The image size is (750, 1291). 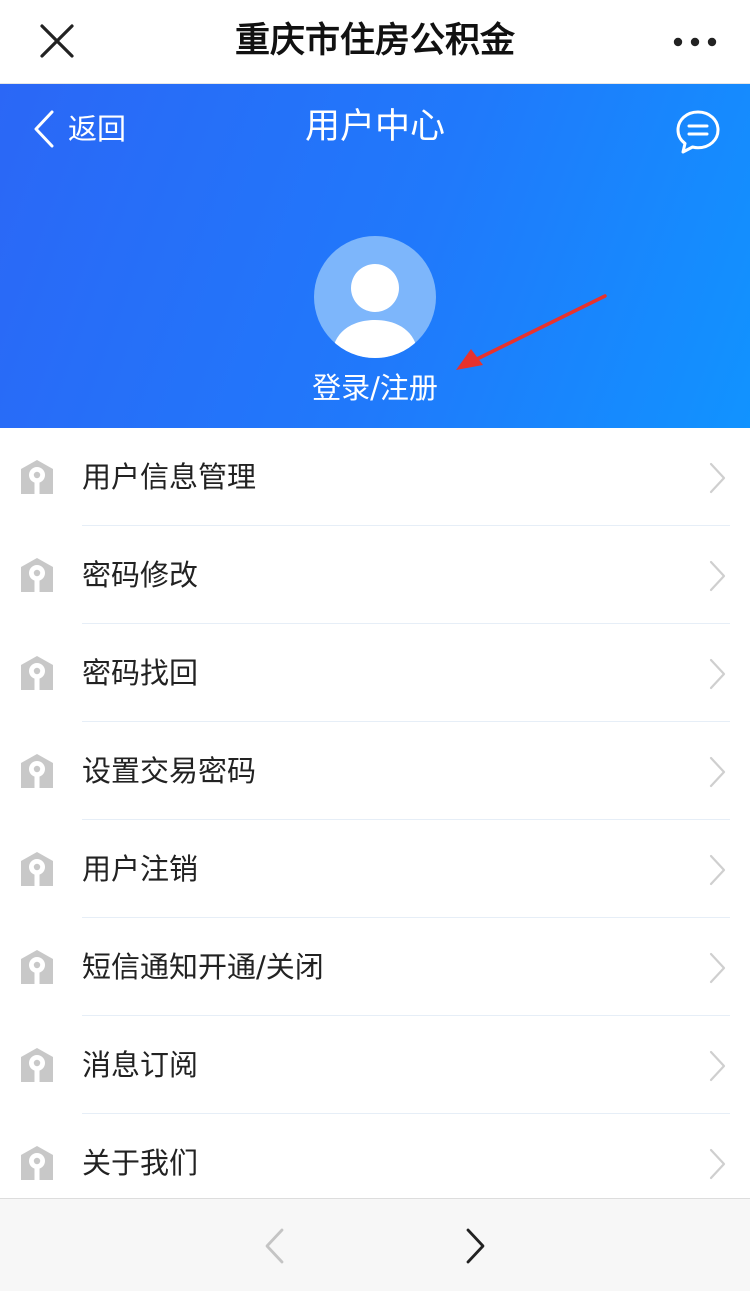 What do you see at coordinates (375, 1244) in the screenshot?
I see `bottom-toolbar` at bounding box center [375, 1244].